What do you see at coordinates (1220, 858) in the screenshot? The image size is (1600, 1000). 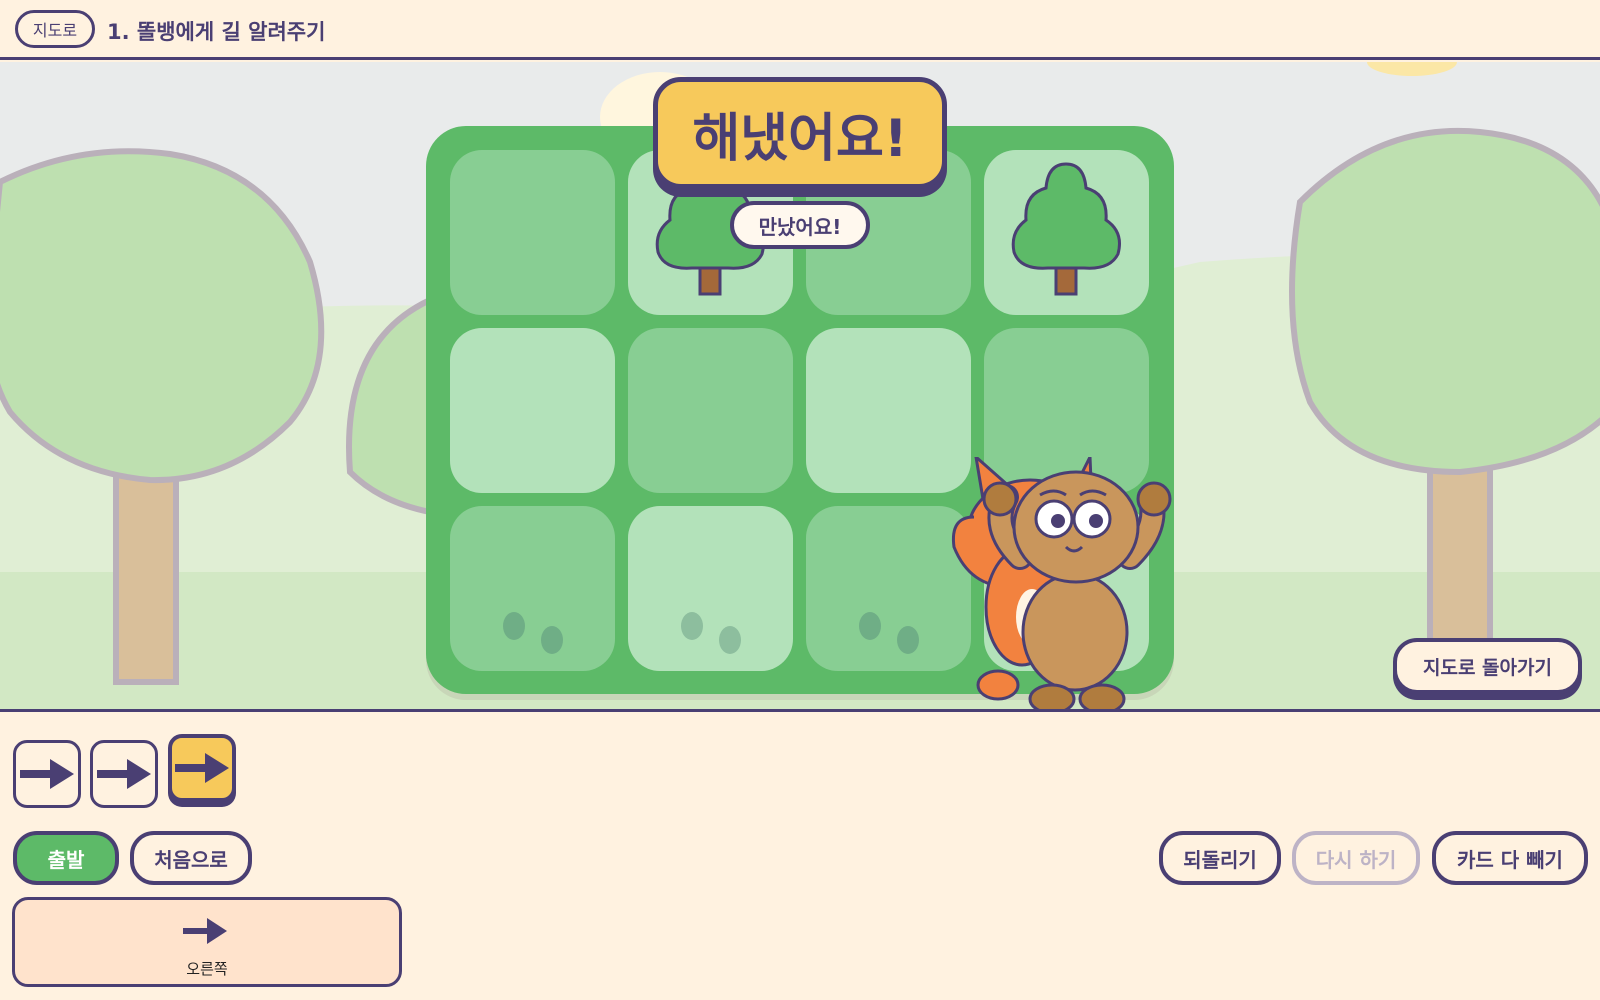 I see `undo-button: 되돌리기` at bounding box center [1220, 858].